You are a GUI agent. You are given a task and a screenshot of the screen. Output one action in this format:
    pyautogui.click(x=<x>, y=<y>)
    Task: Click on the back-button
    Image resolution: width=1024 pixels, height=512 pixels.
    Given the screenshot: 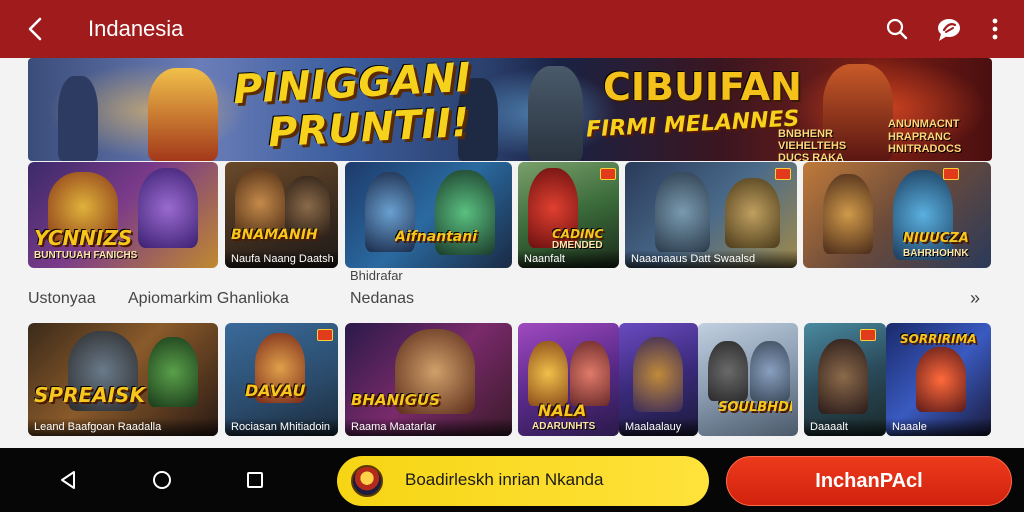 What is the action you would take?
    pyautogui.click(x=35, y=29)
    